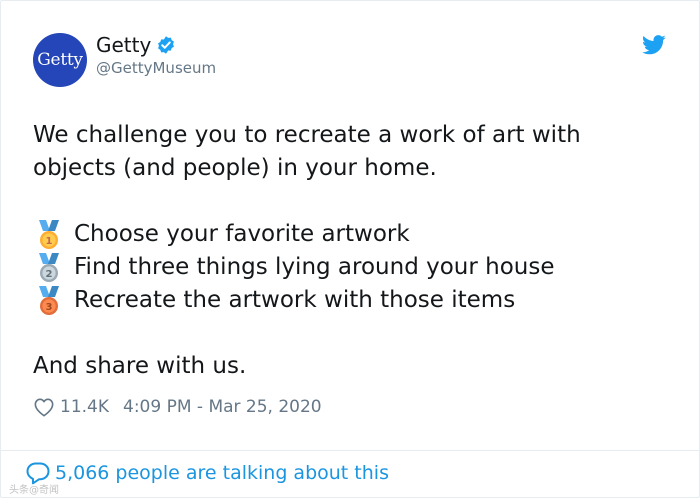  I want to click on verified-badge-icon, so click(166, 45).